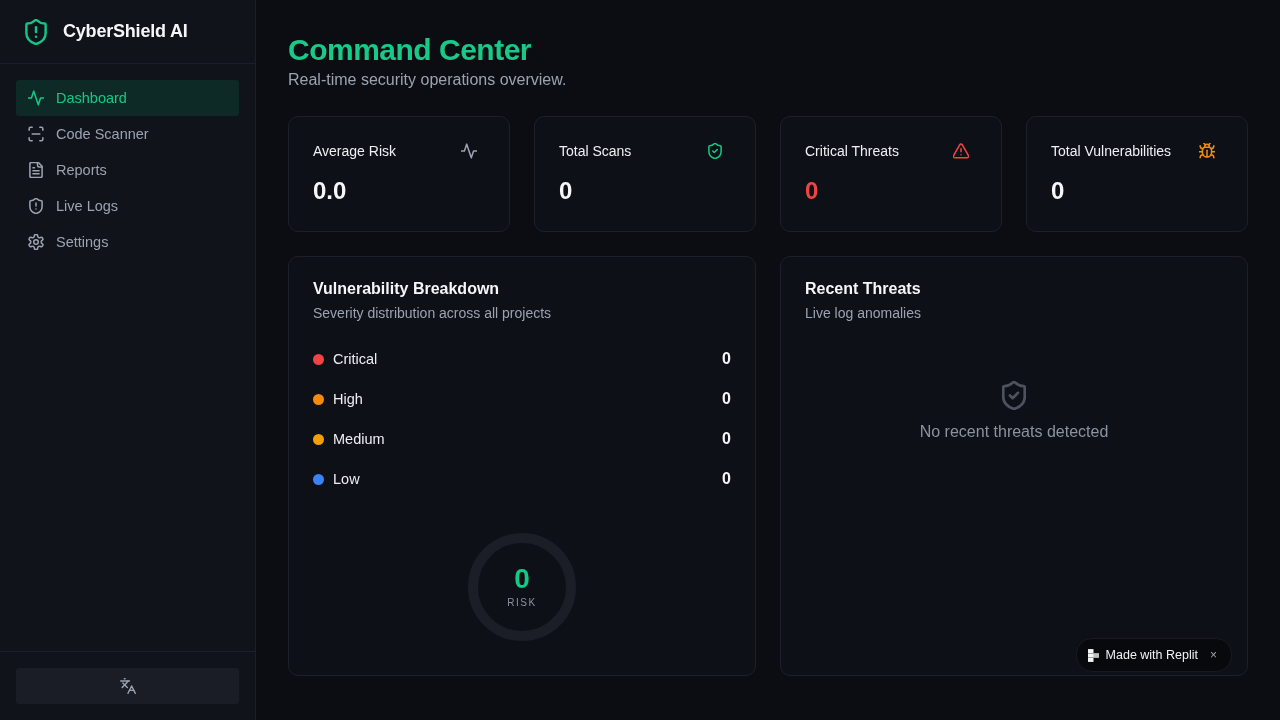 This screenshot has height=720, width=1280. What do you see at coordinates (595, 151) in the screenshot?
I see `stat-label: Total Scans` at bounding box center [595, 151].